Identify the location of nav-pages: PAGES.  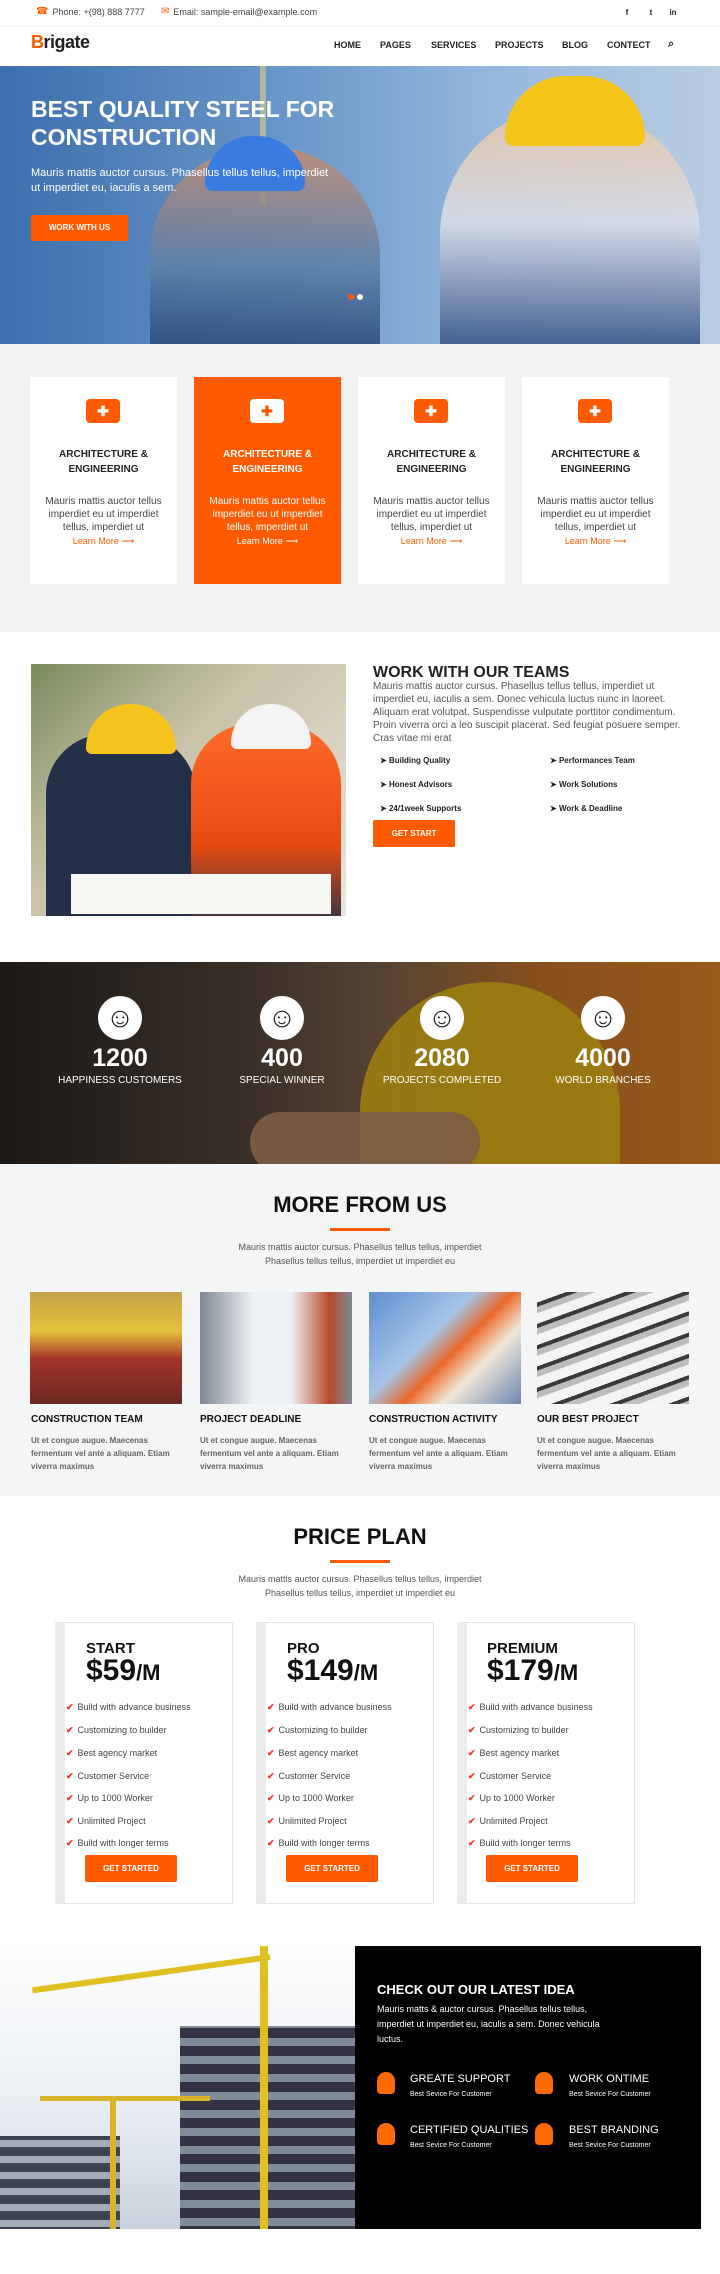
(395, 45).